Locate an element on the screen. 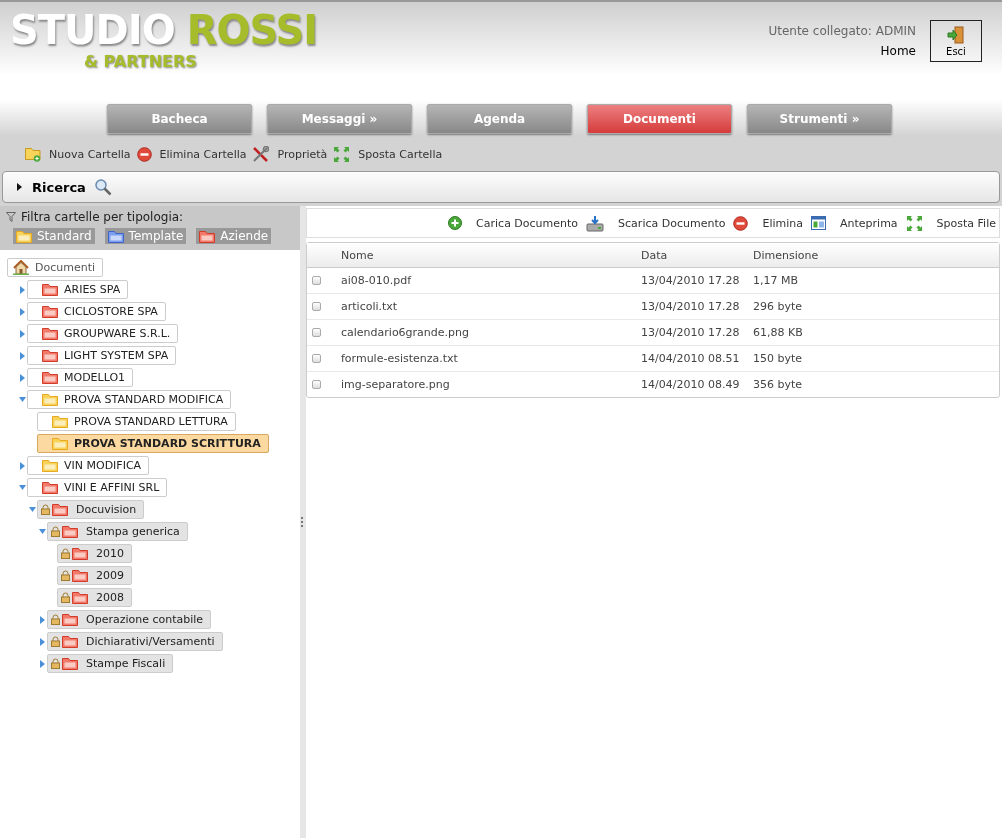 This screenshot has height=838, width=1002. folder-action-button: Elimina Cartella is located at coordinates (191, 154).